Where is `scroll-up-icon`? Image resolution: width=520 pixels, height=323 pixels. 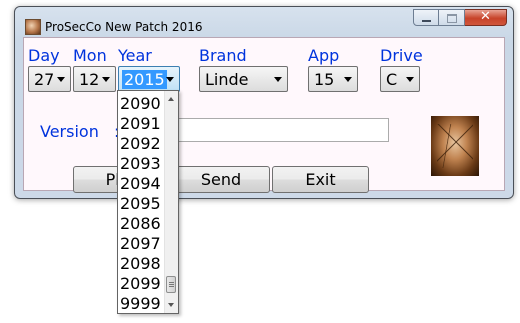 scroll-up-icon is located at coordinates (171, 99).